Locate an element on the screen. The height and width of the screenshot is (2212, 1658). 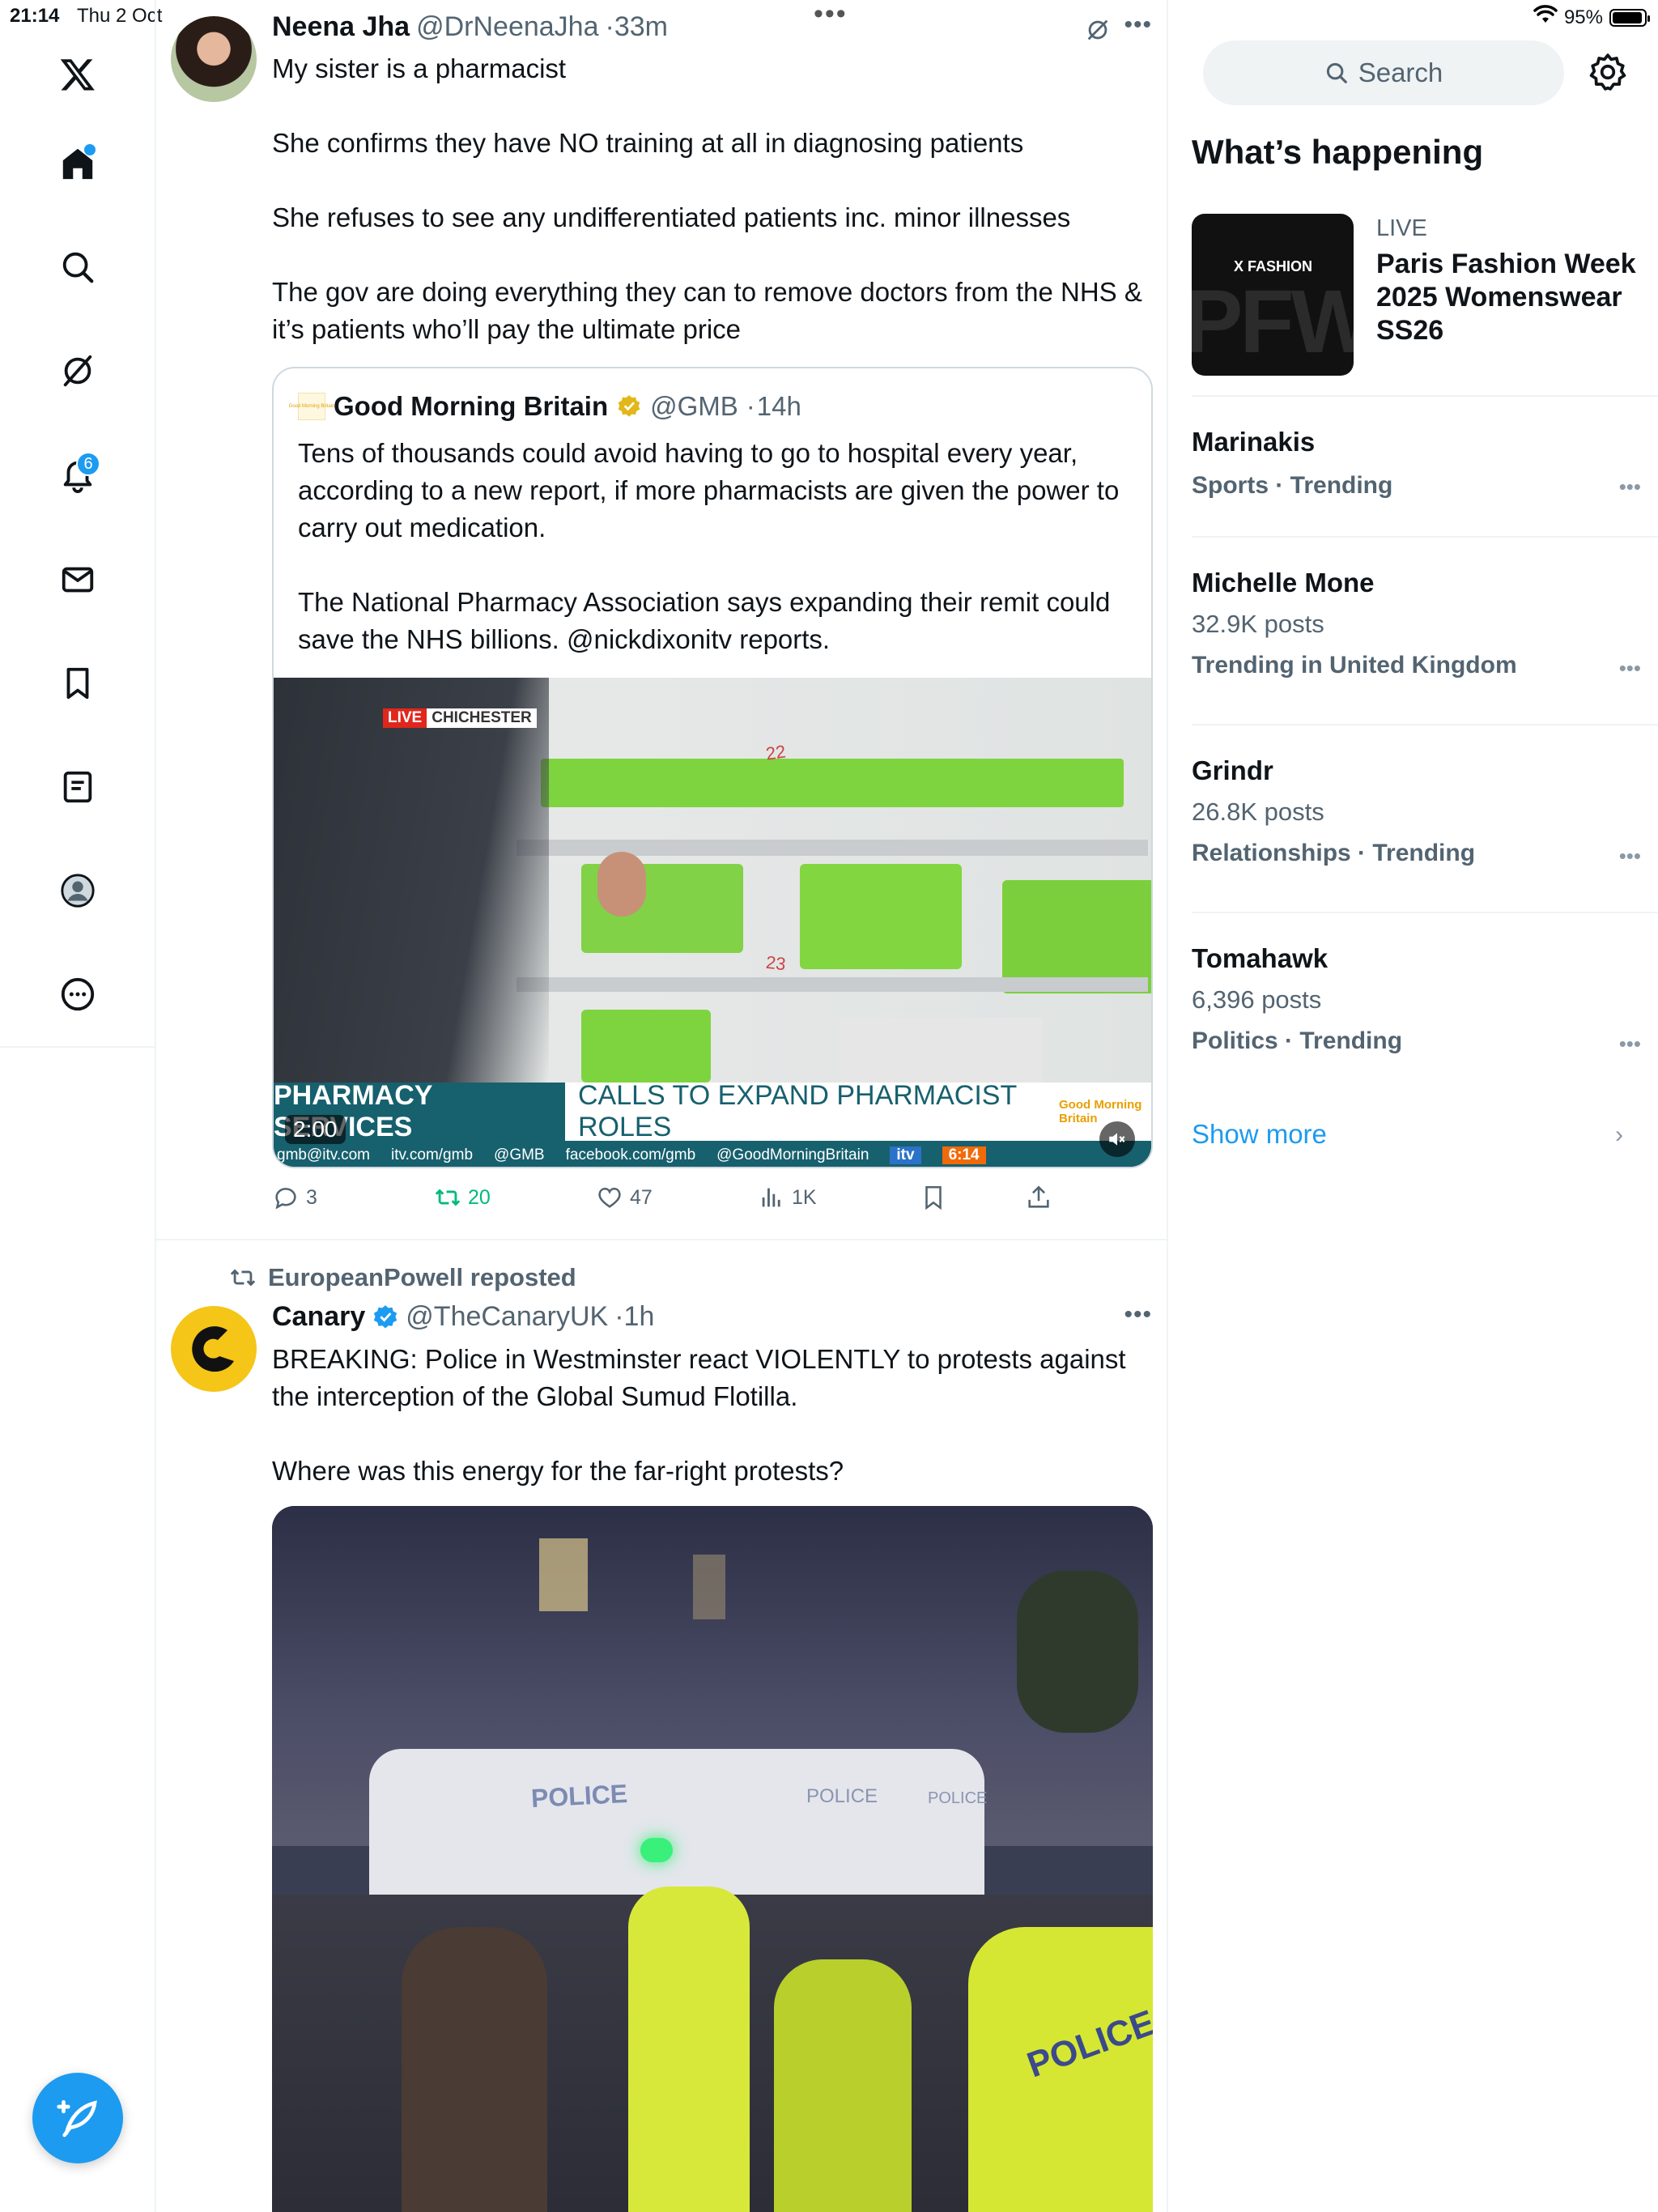
reply-icon is located at coordinates (285, 1199).